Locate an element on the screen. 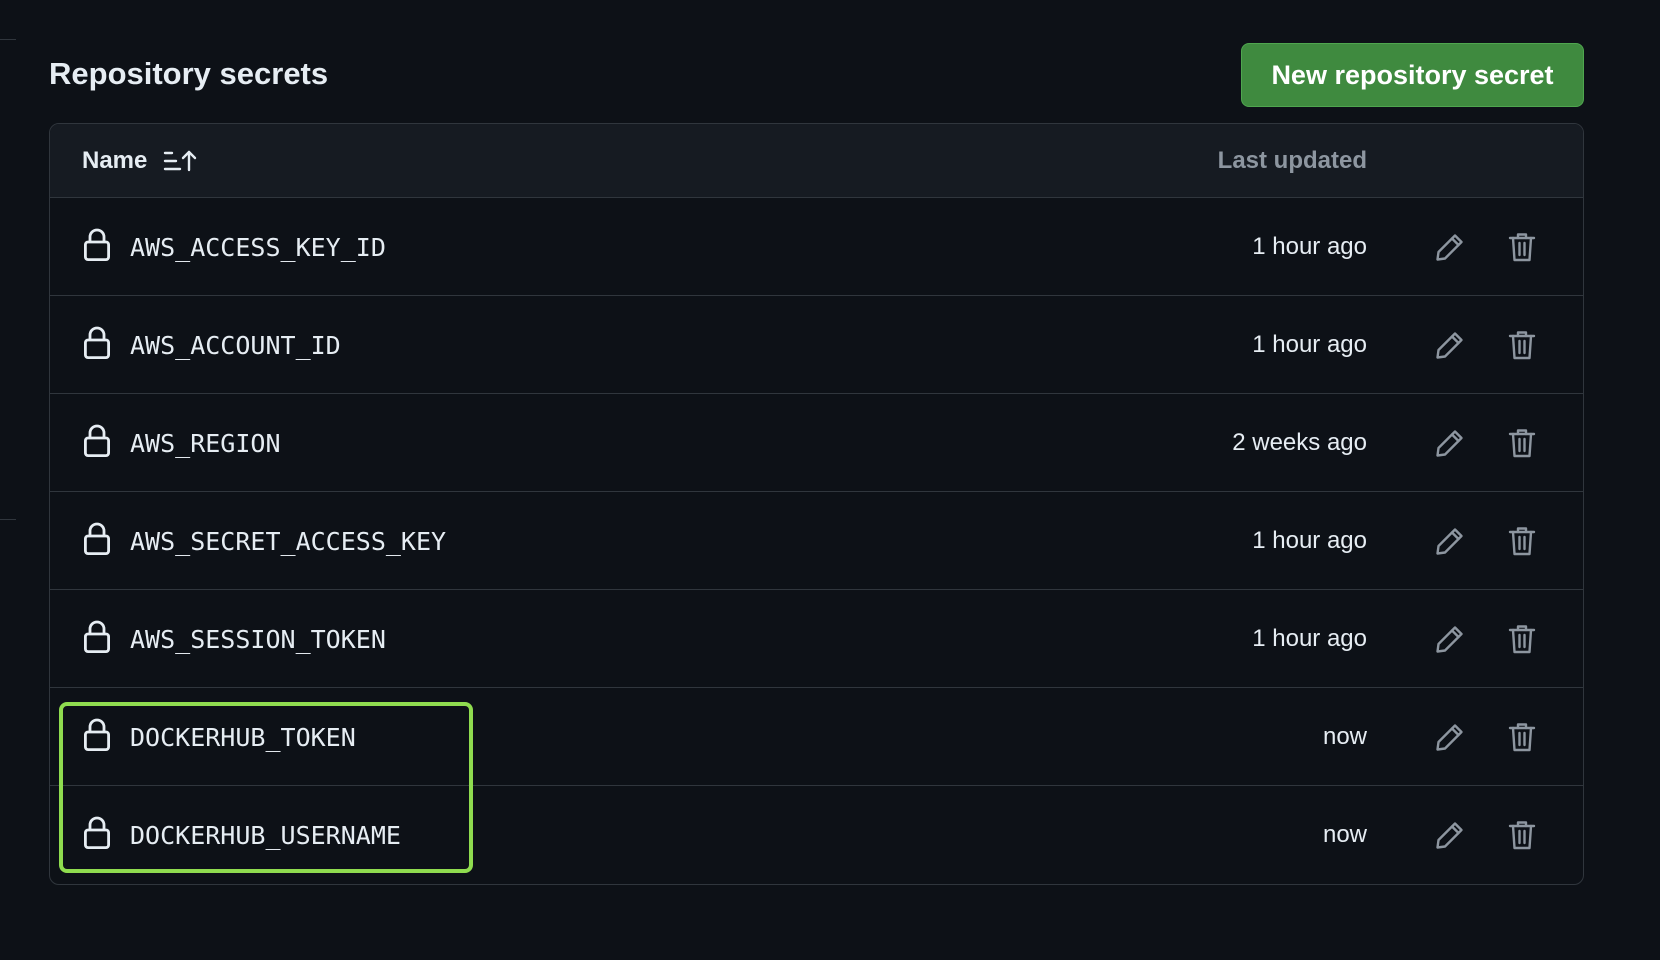  name-column-header: Name is located at coordinates (139, 161).